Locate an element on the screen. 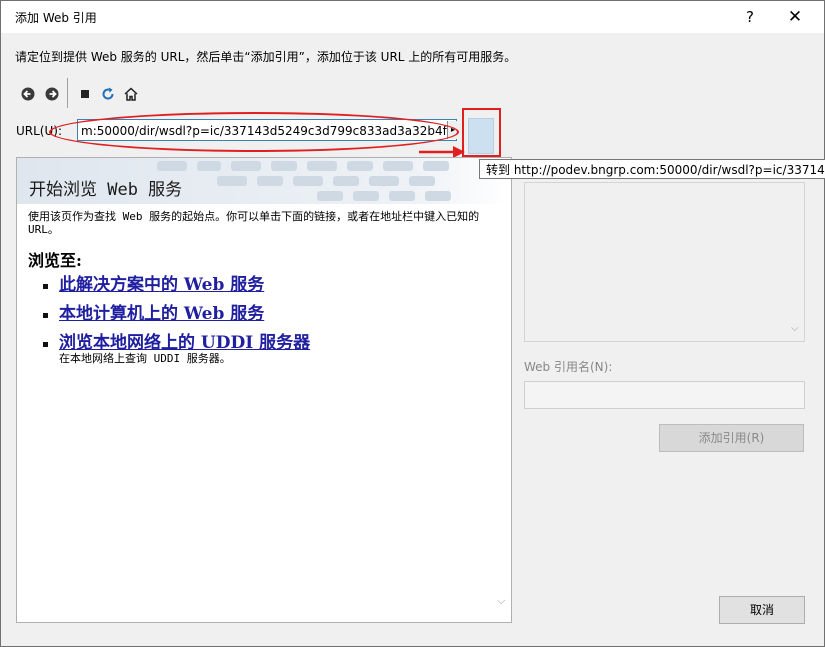 This screenshot has height=647, width=825. refresh-icon is located at coordinates (108, 94).